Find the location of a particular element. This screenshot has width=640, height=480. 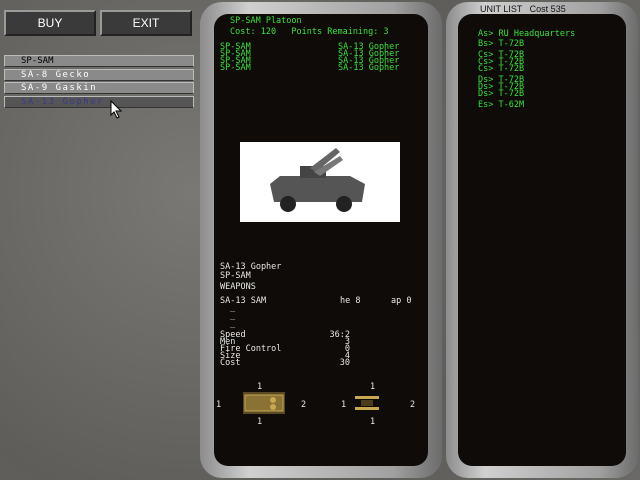

weapon-ap: ap 0 is located at coordinates (401, 301).